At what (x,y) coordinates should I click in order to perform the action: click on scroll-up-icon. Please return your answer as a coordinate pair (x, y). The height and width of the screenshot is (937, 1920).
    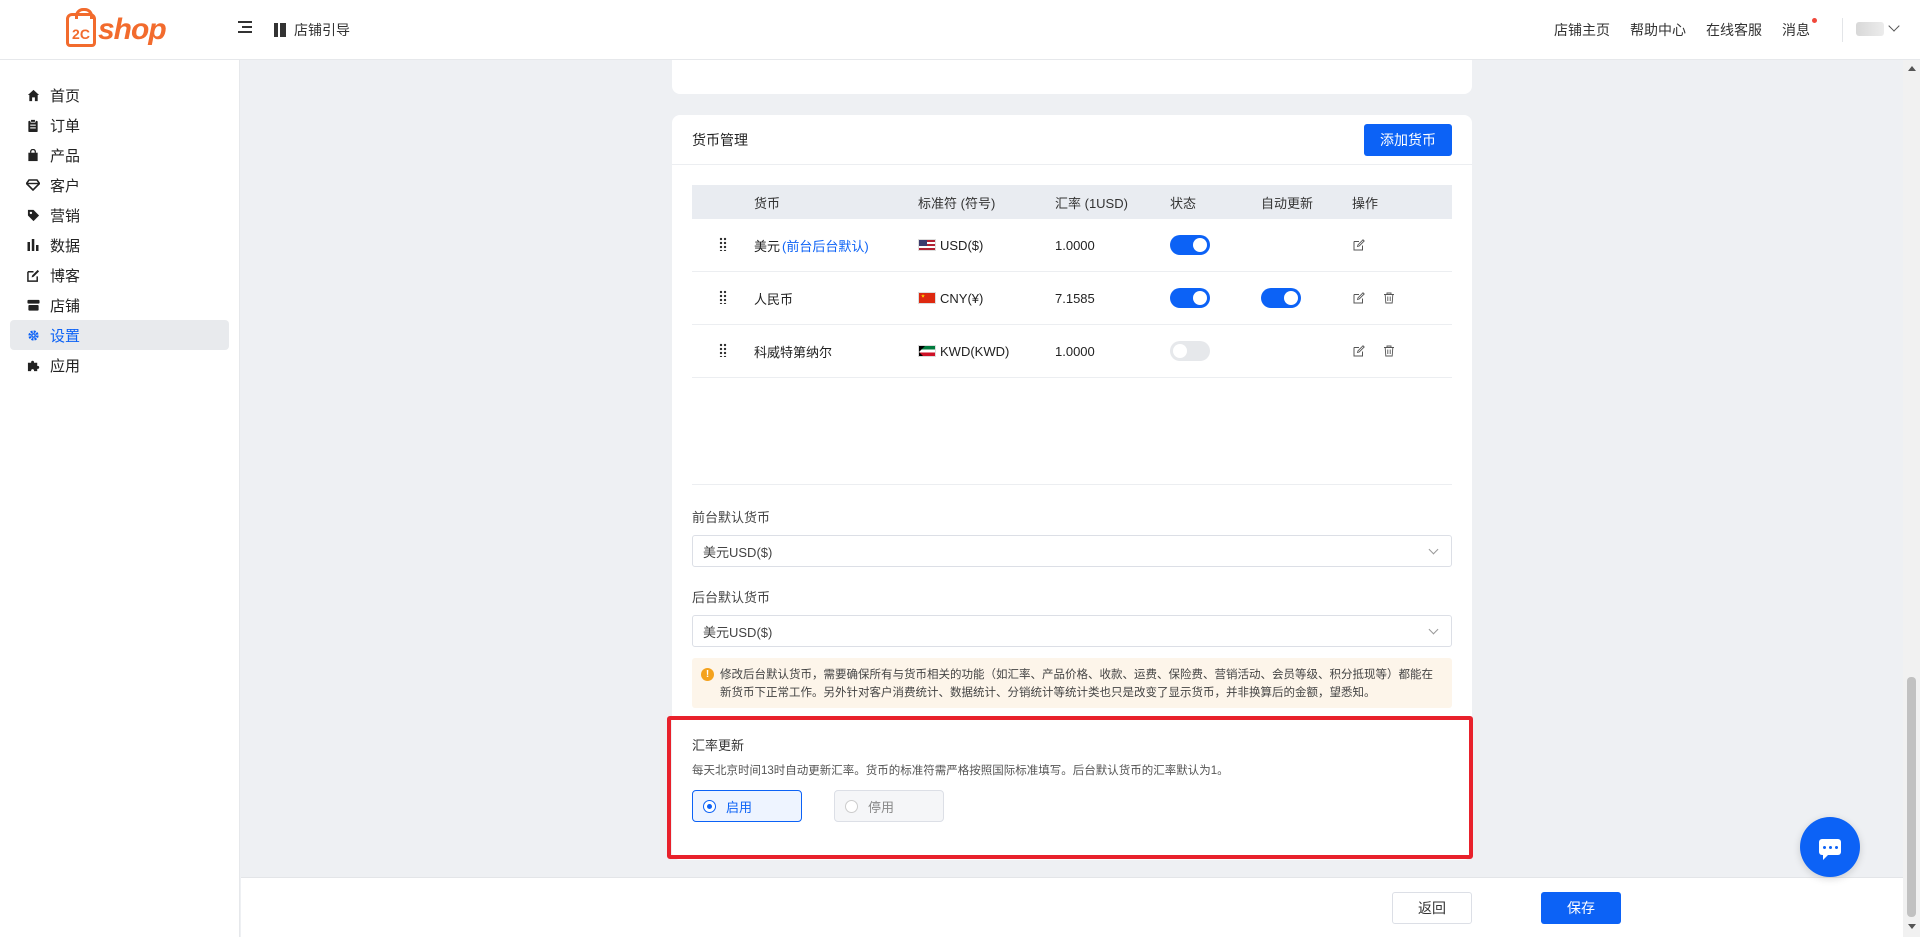
    Looking at the image, I should click on (1912, 68).